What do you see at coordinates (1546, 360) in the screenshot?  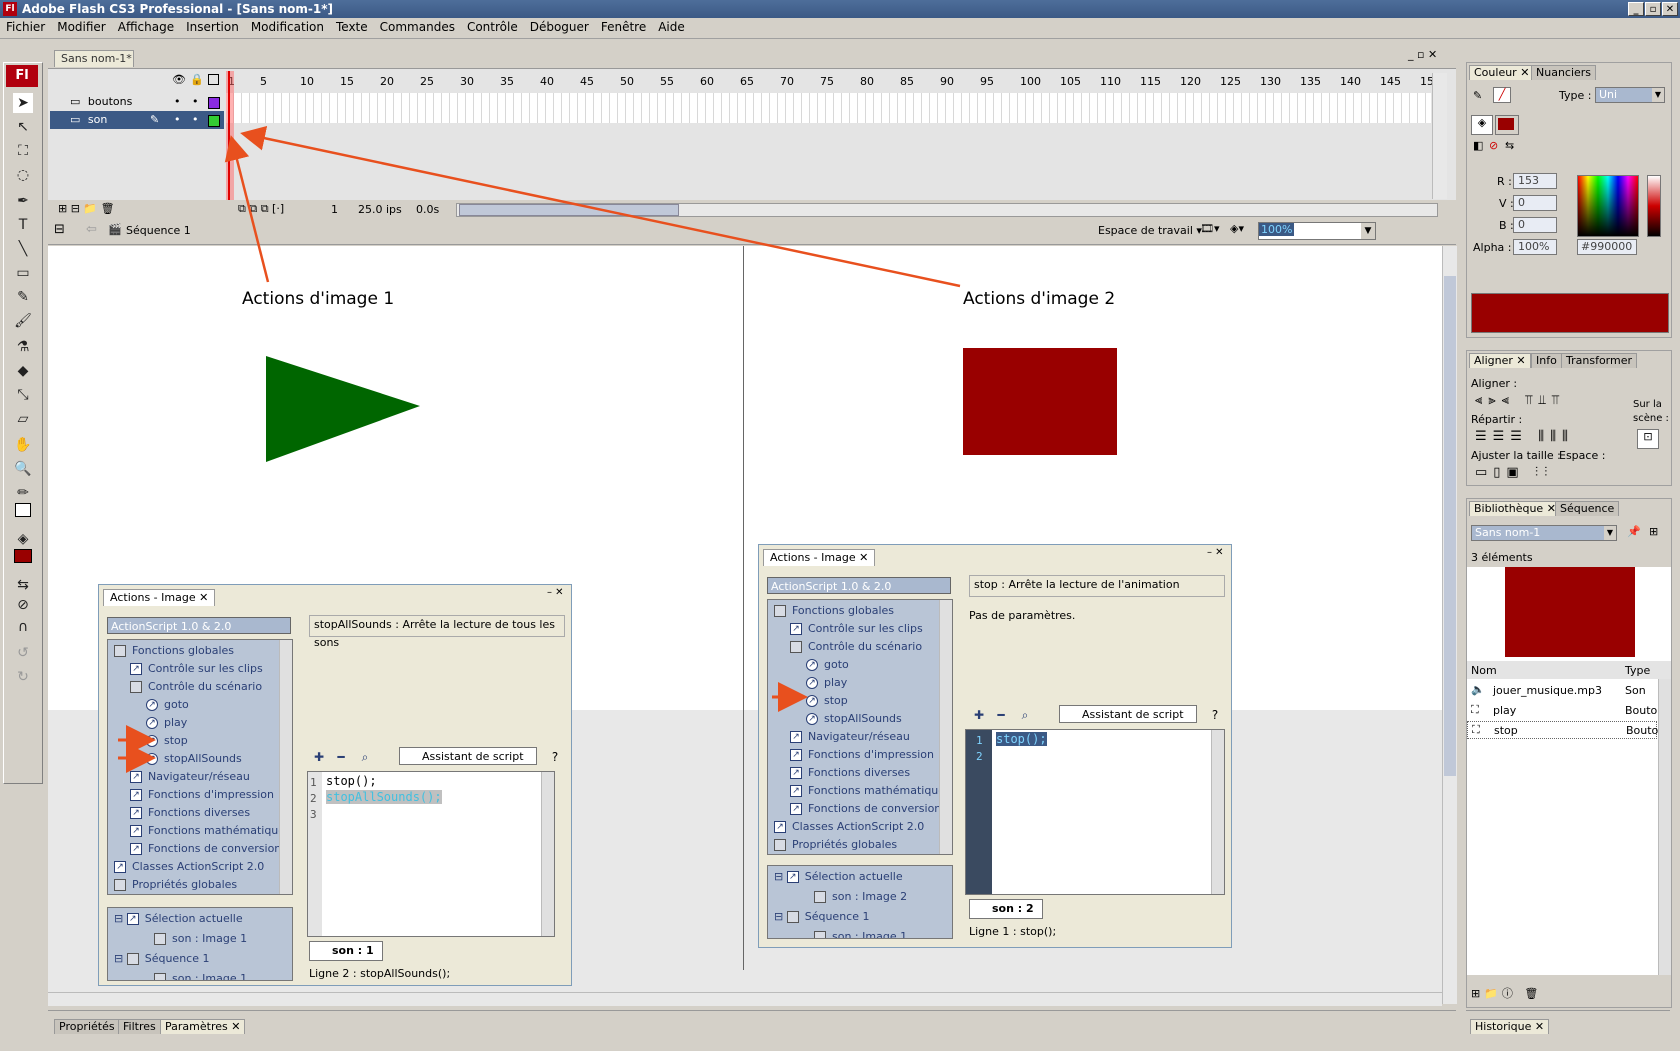 I see `tab-info: Info` at bounding box center [1546, 360].